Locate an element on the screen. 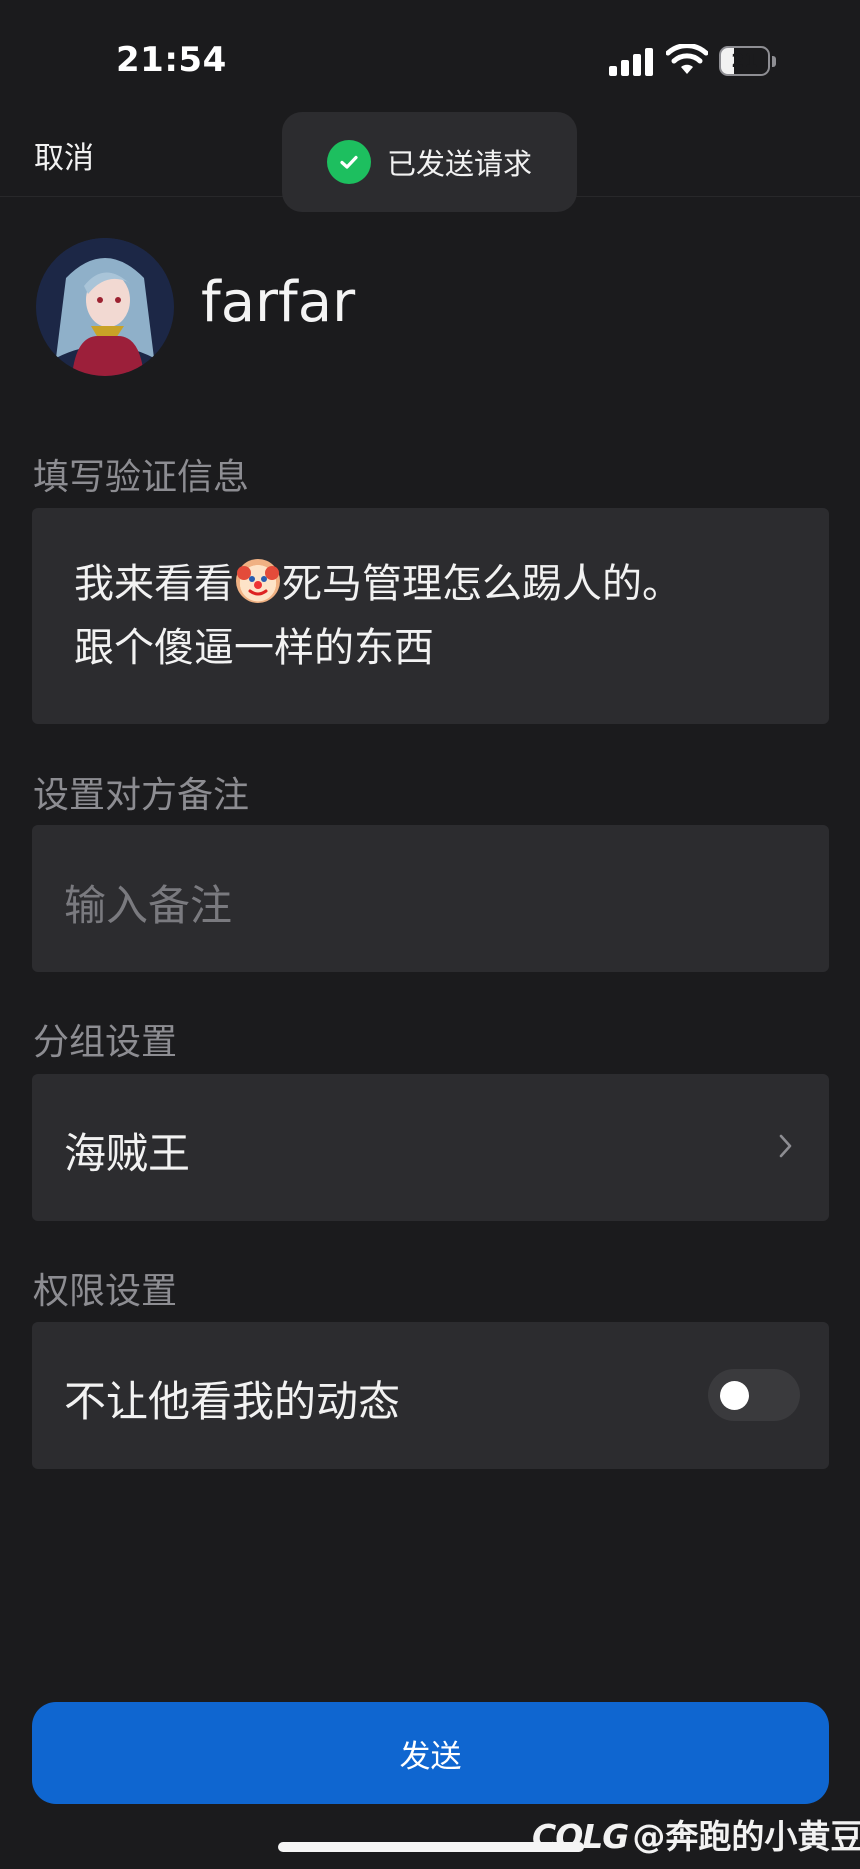 This screenshot has height=1869, width=860. verify-section-label: 填写验证信息 is located at coordinates (141, 477).